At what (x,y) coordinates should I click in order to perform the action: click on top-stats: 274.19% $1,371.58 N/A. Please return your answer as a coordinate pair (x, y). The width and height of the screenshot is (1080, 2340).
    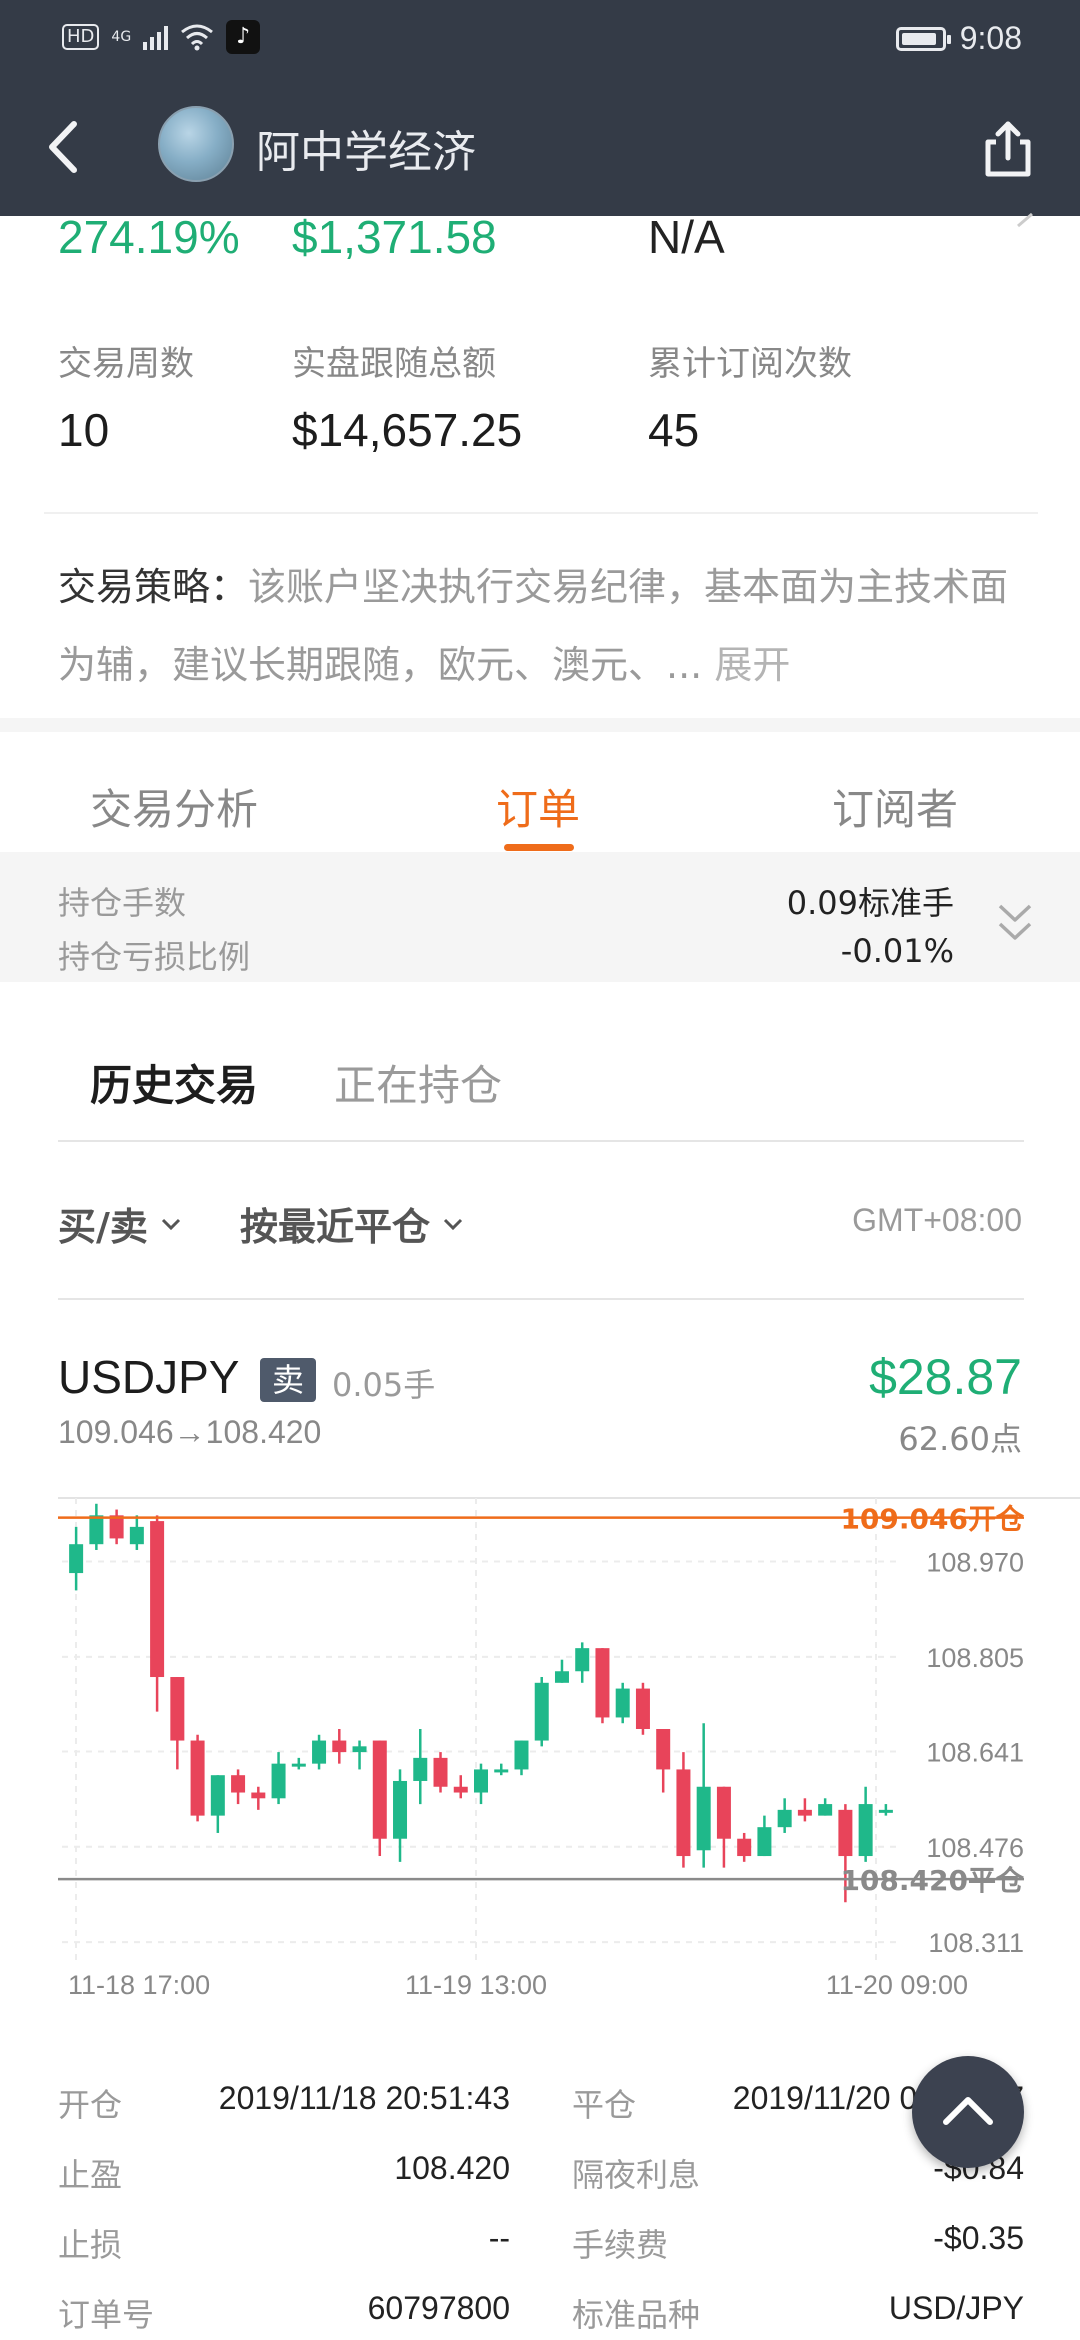
    Looking at the image, I should click on (540, 240).